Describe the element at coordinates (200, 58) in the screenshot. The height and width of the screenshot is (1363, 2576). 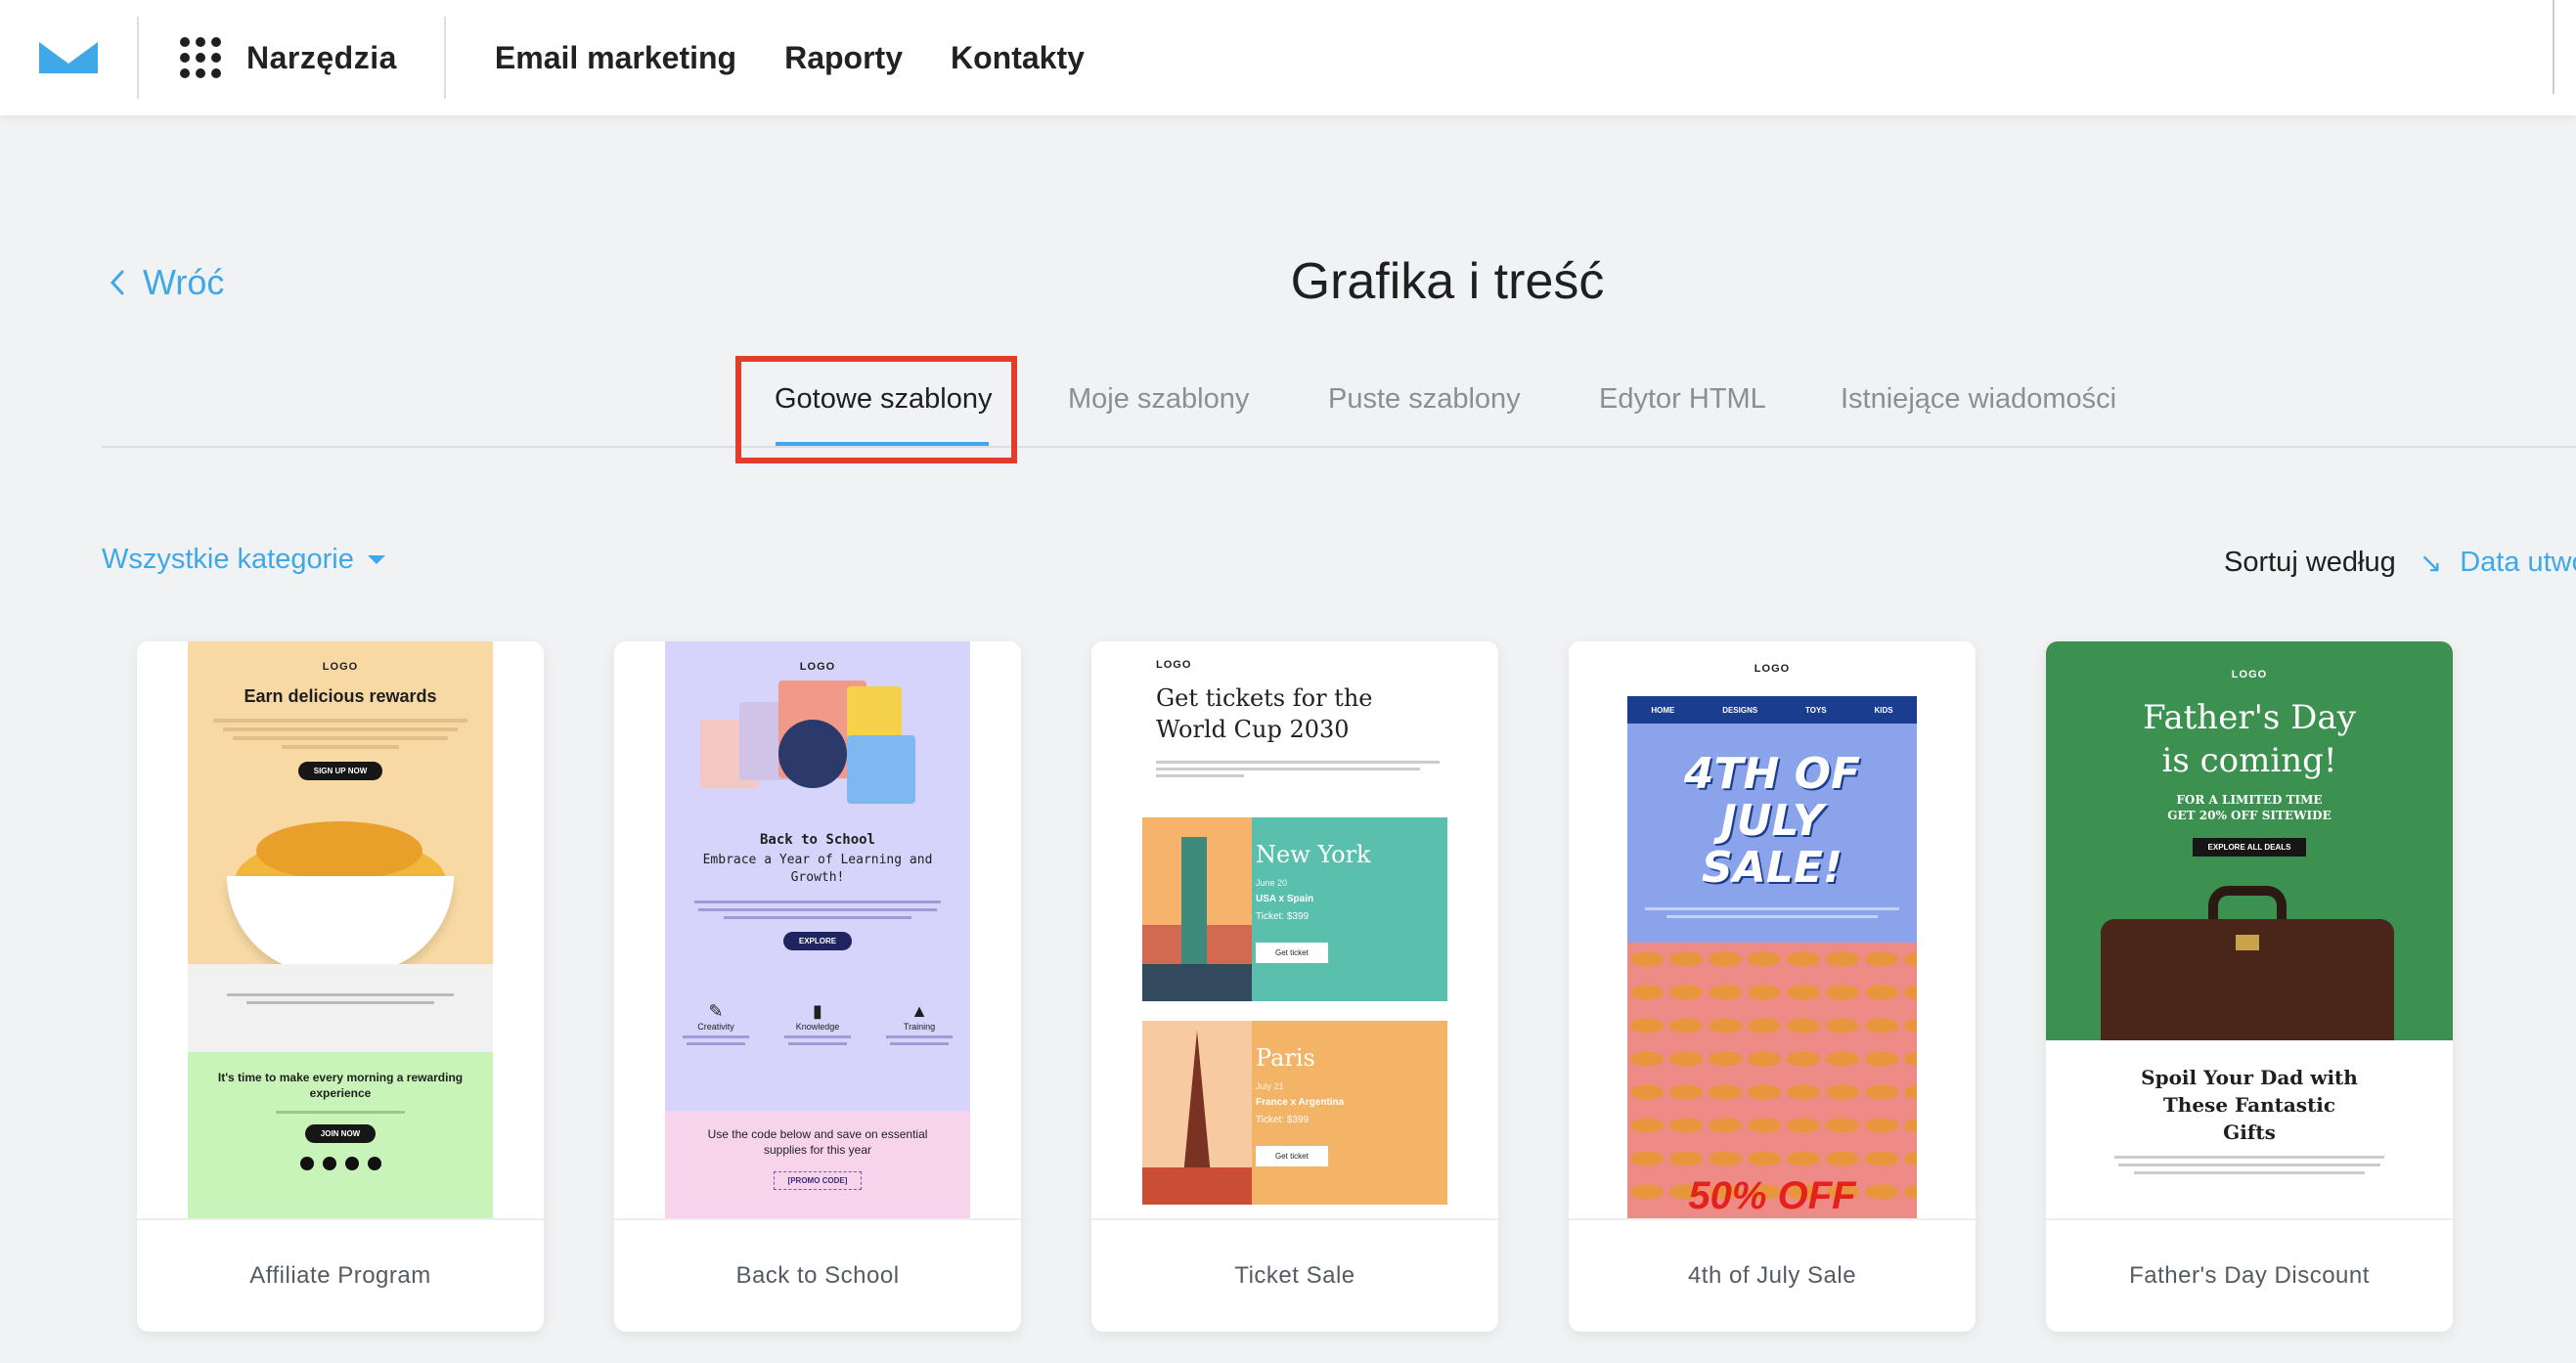
I see `grid-dots-icon` at that location.